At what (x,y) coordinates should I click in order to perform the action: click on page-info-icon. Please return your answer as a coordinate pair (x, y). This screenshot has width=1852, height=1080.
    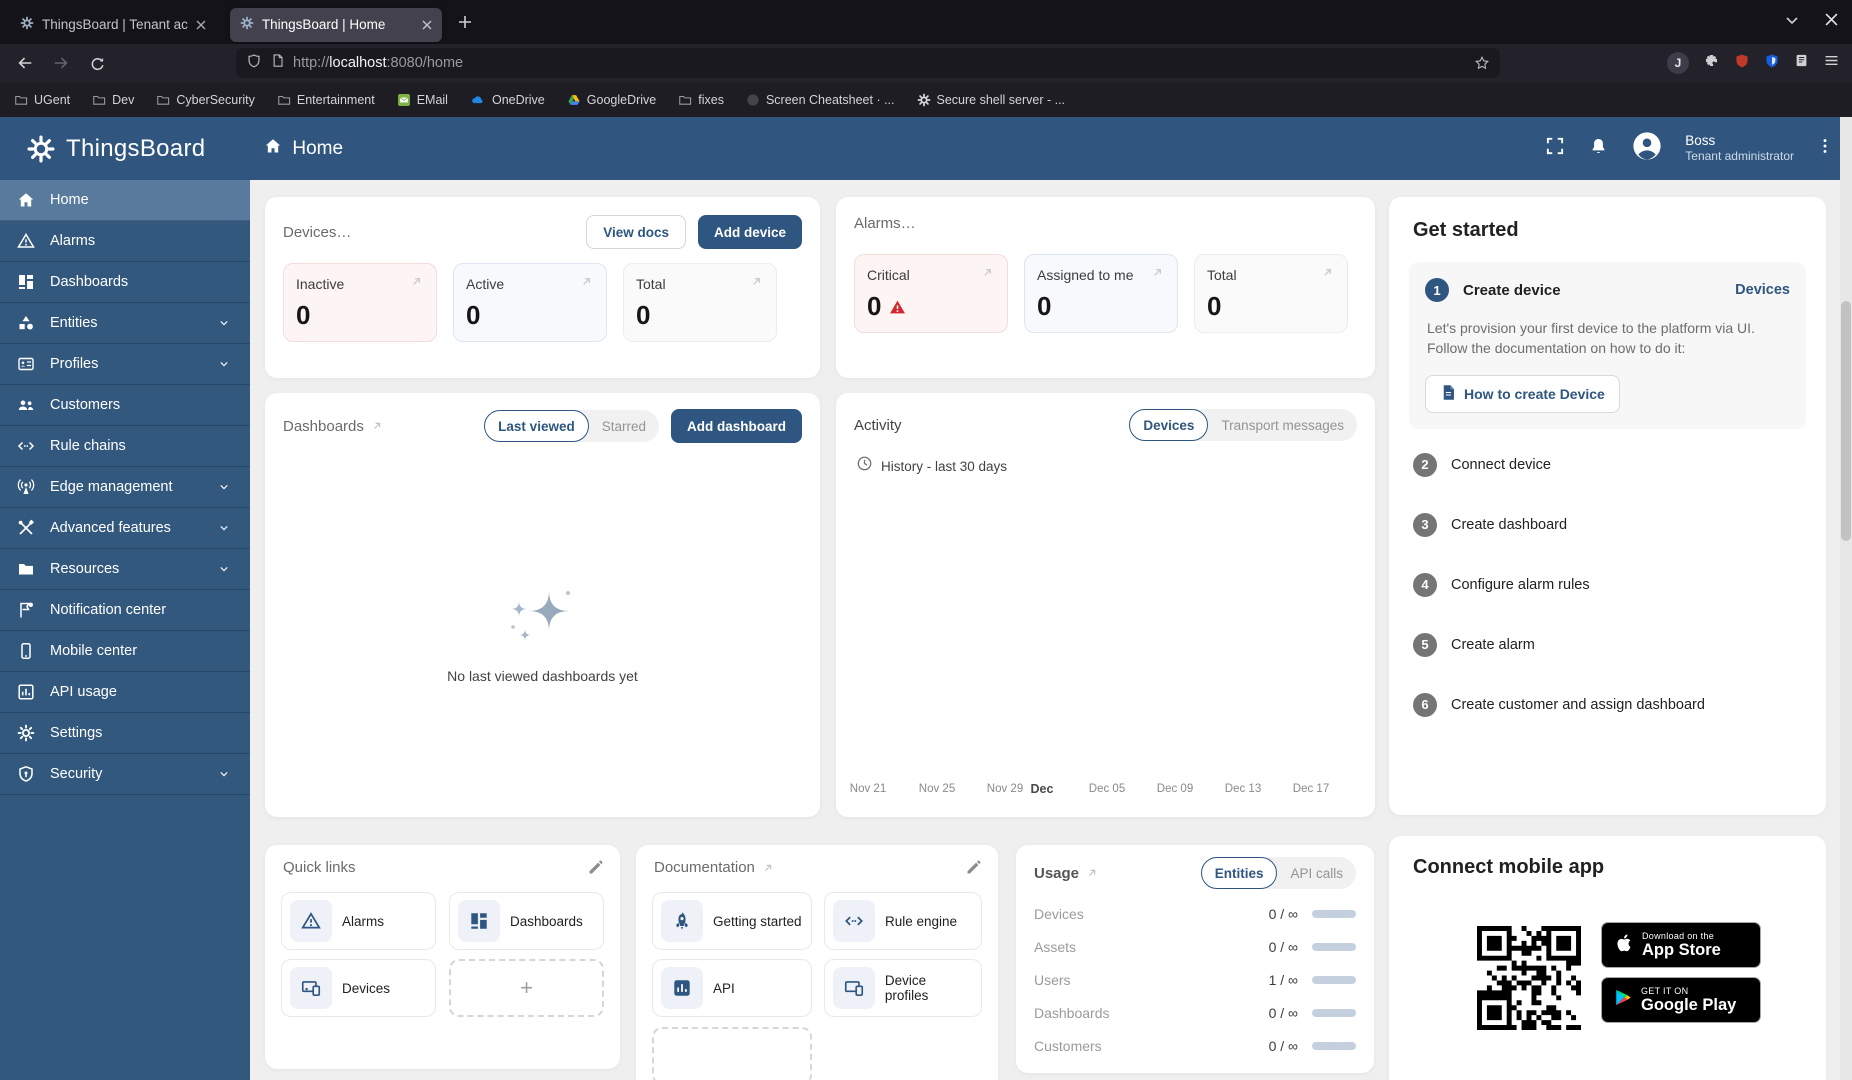
    Looking at the image, I should click on (277, 63).